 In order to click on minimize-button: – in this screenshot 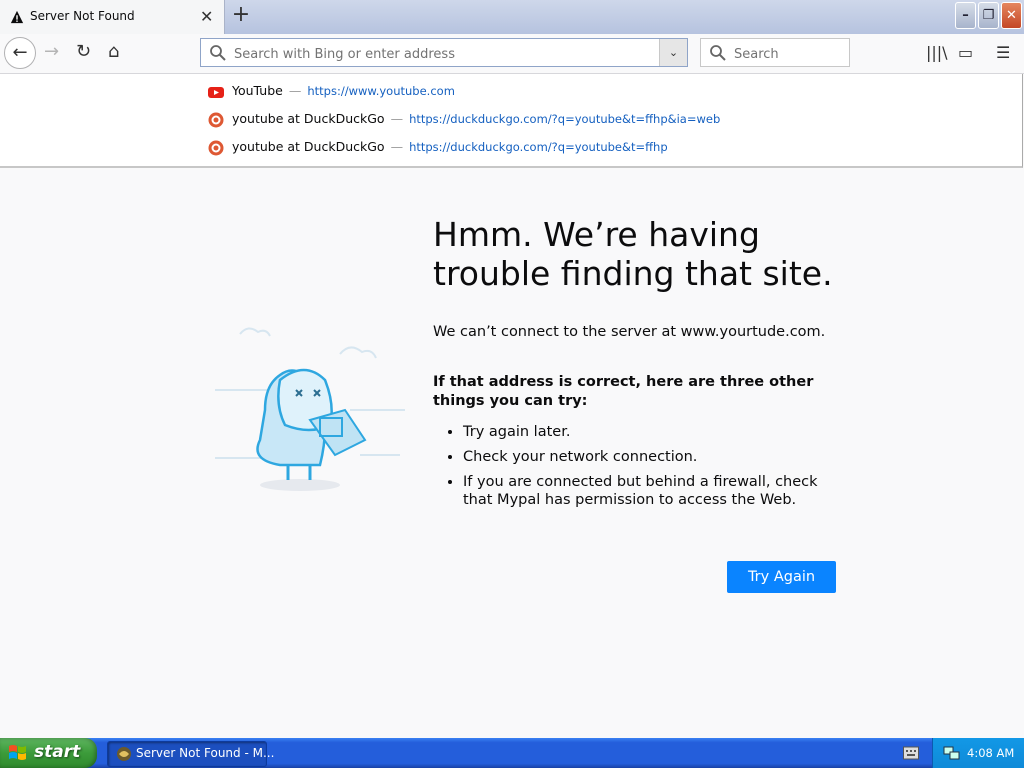, I will do `click(965, 15)`.